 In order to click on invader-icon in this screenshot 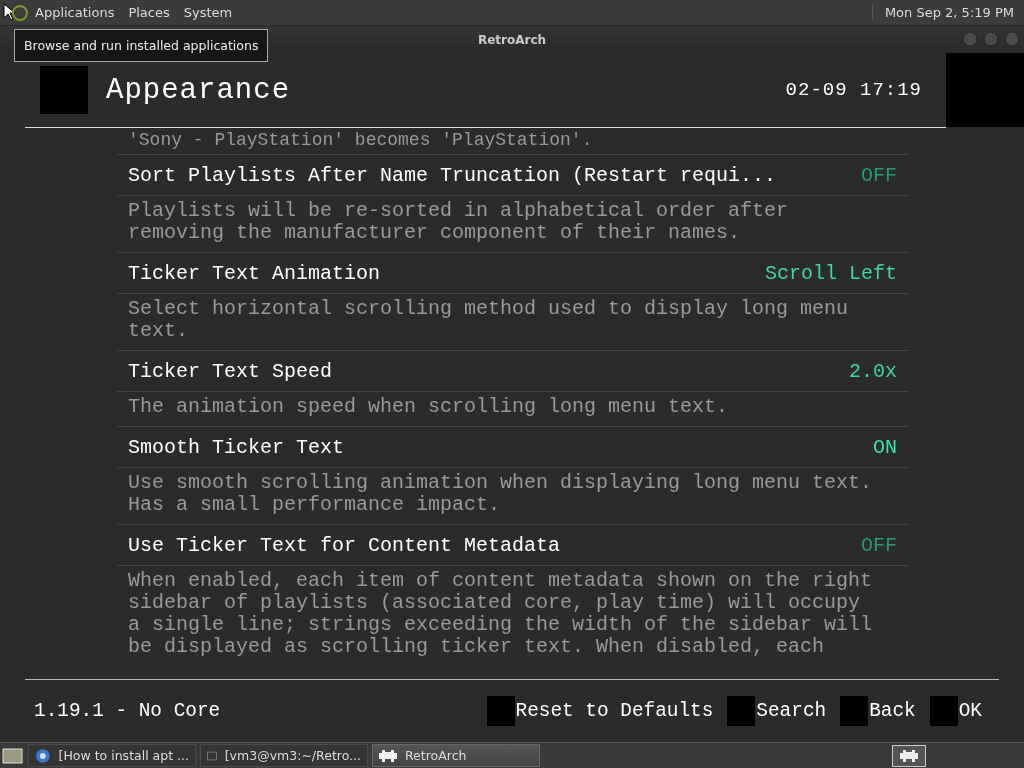, I will do `click(388, 755)`.